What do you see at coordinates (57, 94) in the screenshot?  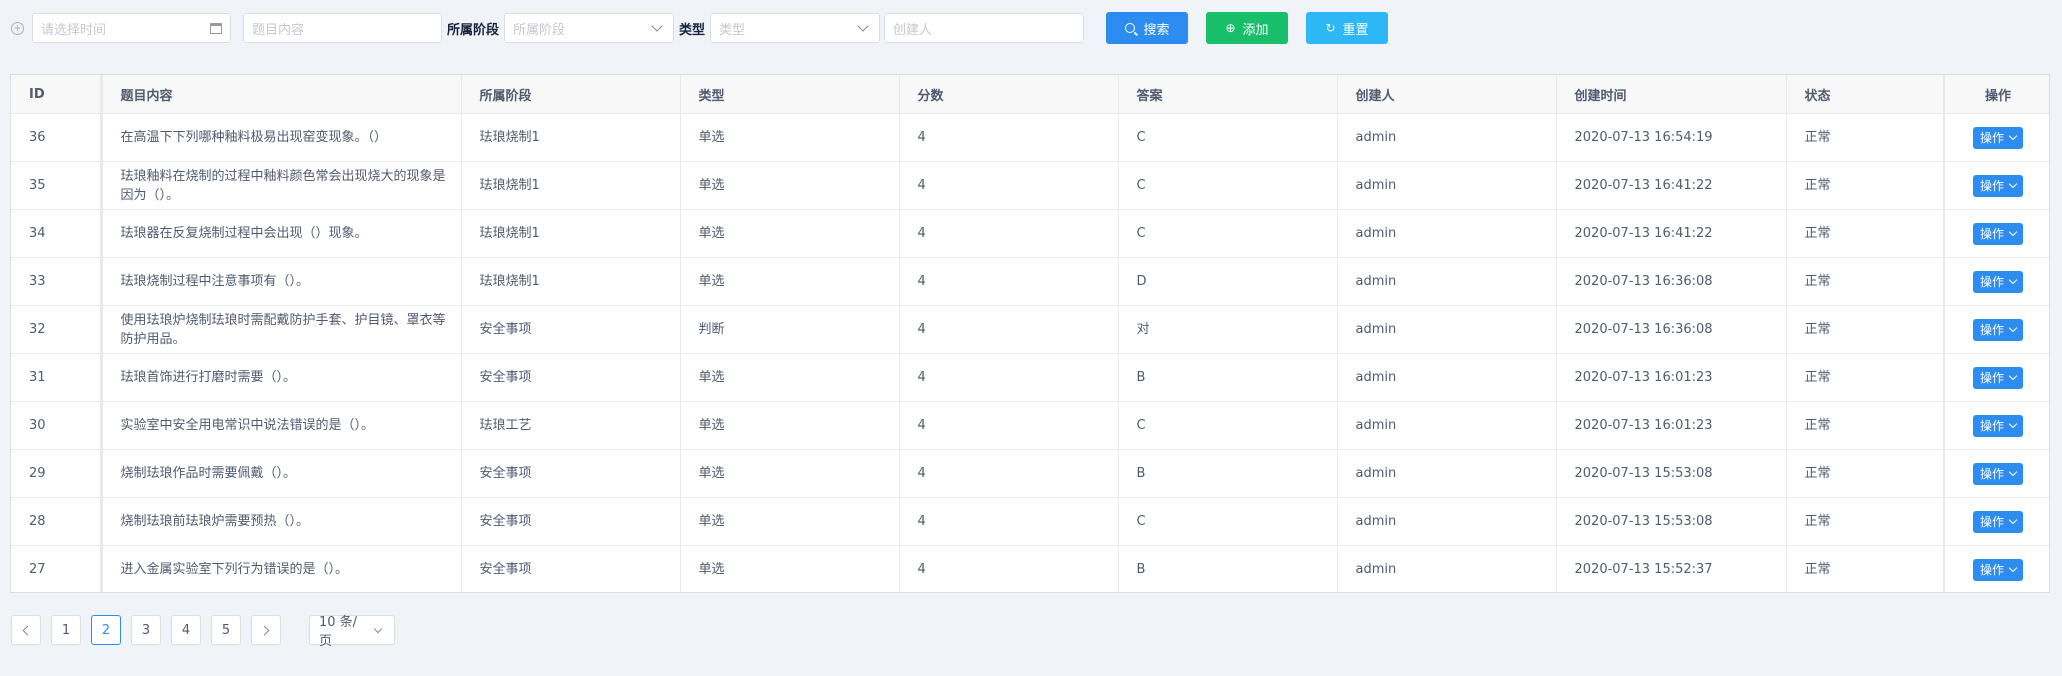 I see `column-header-id: ID` at bounding box center [57, 94].